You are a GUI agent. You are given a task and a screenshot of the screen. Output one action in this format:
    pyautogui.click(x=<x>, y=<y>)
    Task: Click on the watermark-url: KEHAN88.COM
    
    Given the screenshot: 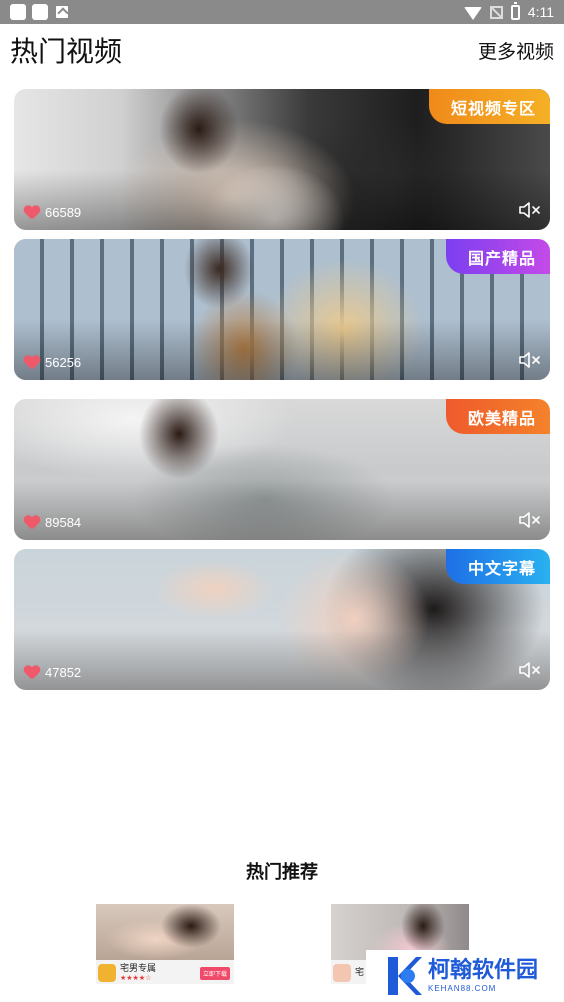 What is the action you would take?
    pyautogui.click(x=462, y=988)
    